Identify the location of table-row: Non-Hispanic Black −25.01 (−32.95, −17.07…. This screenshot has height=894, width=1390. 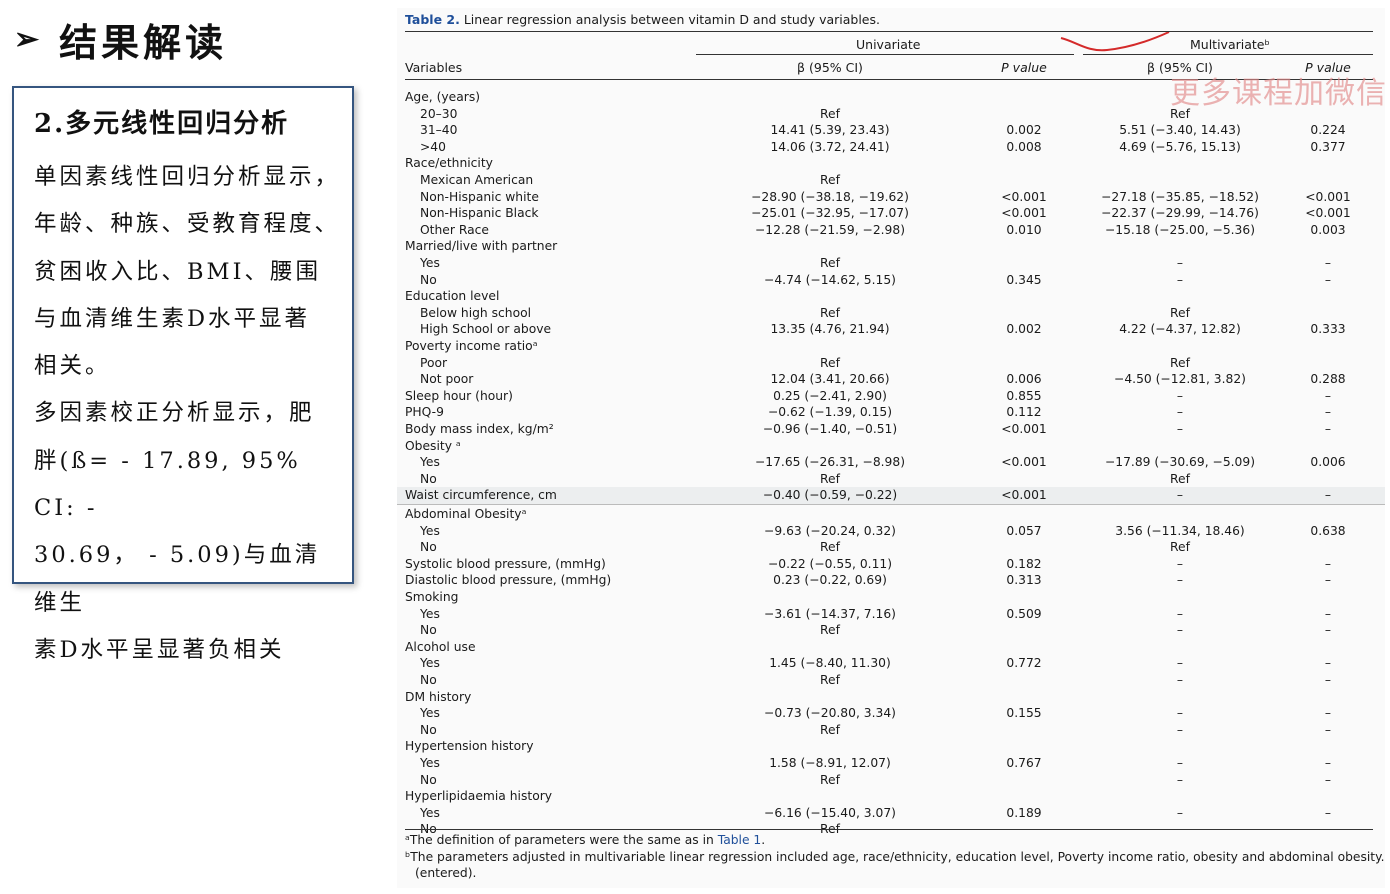
(891, 213).